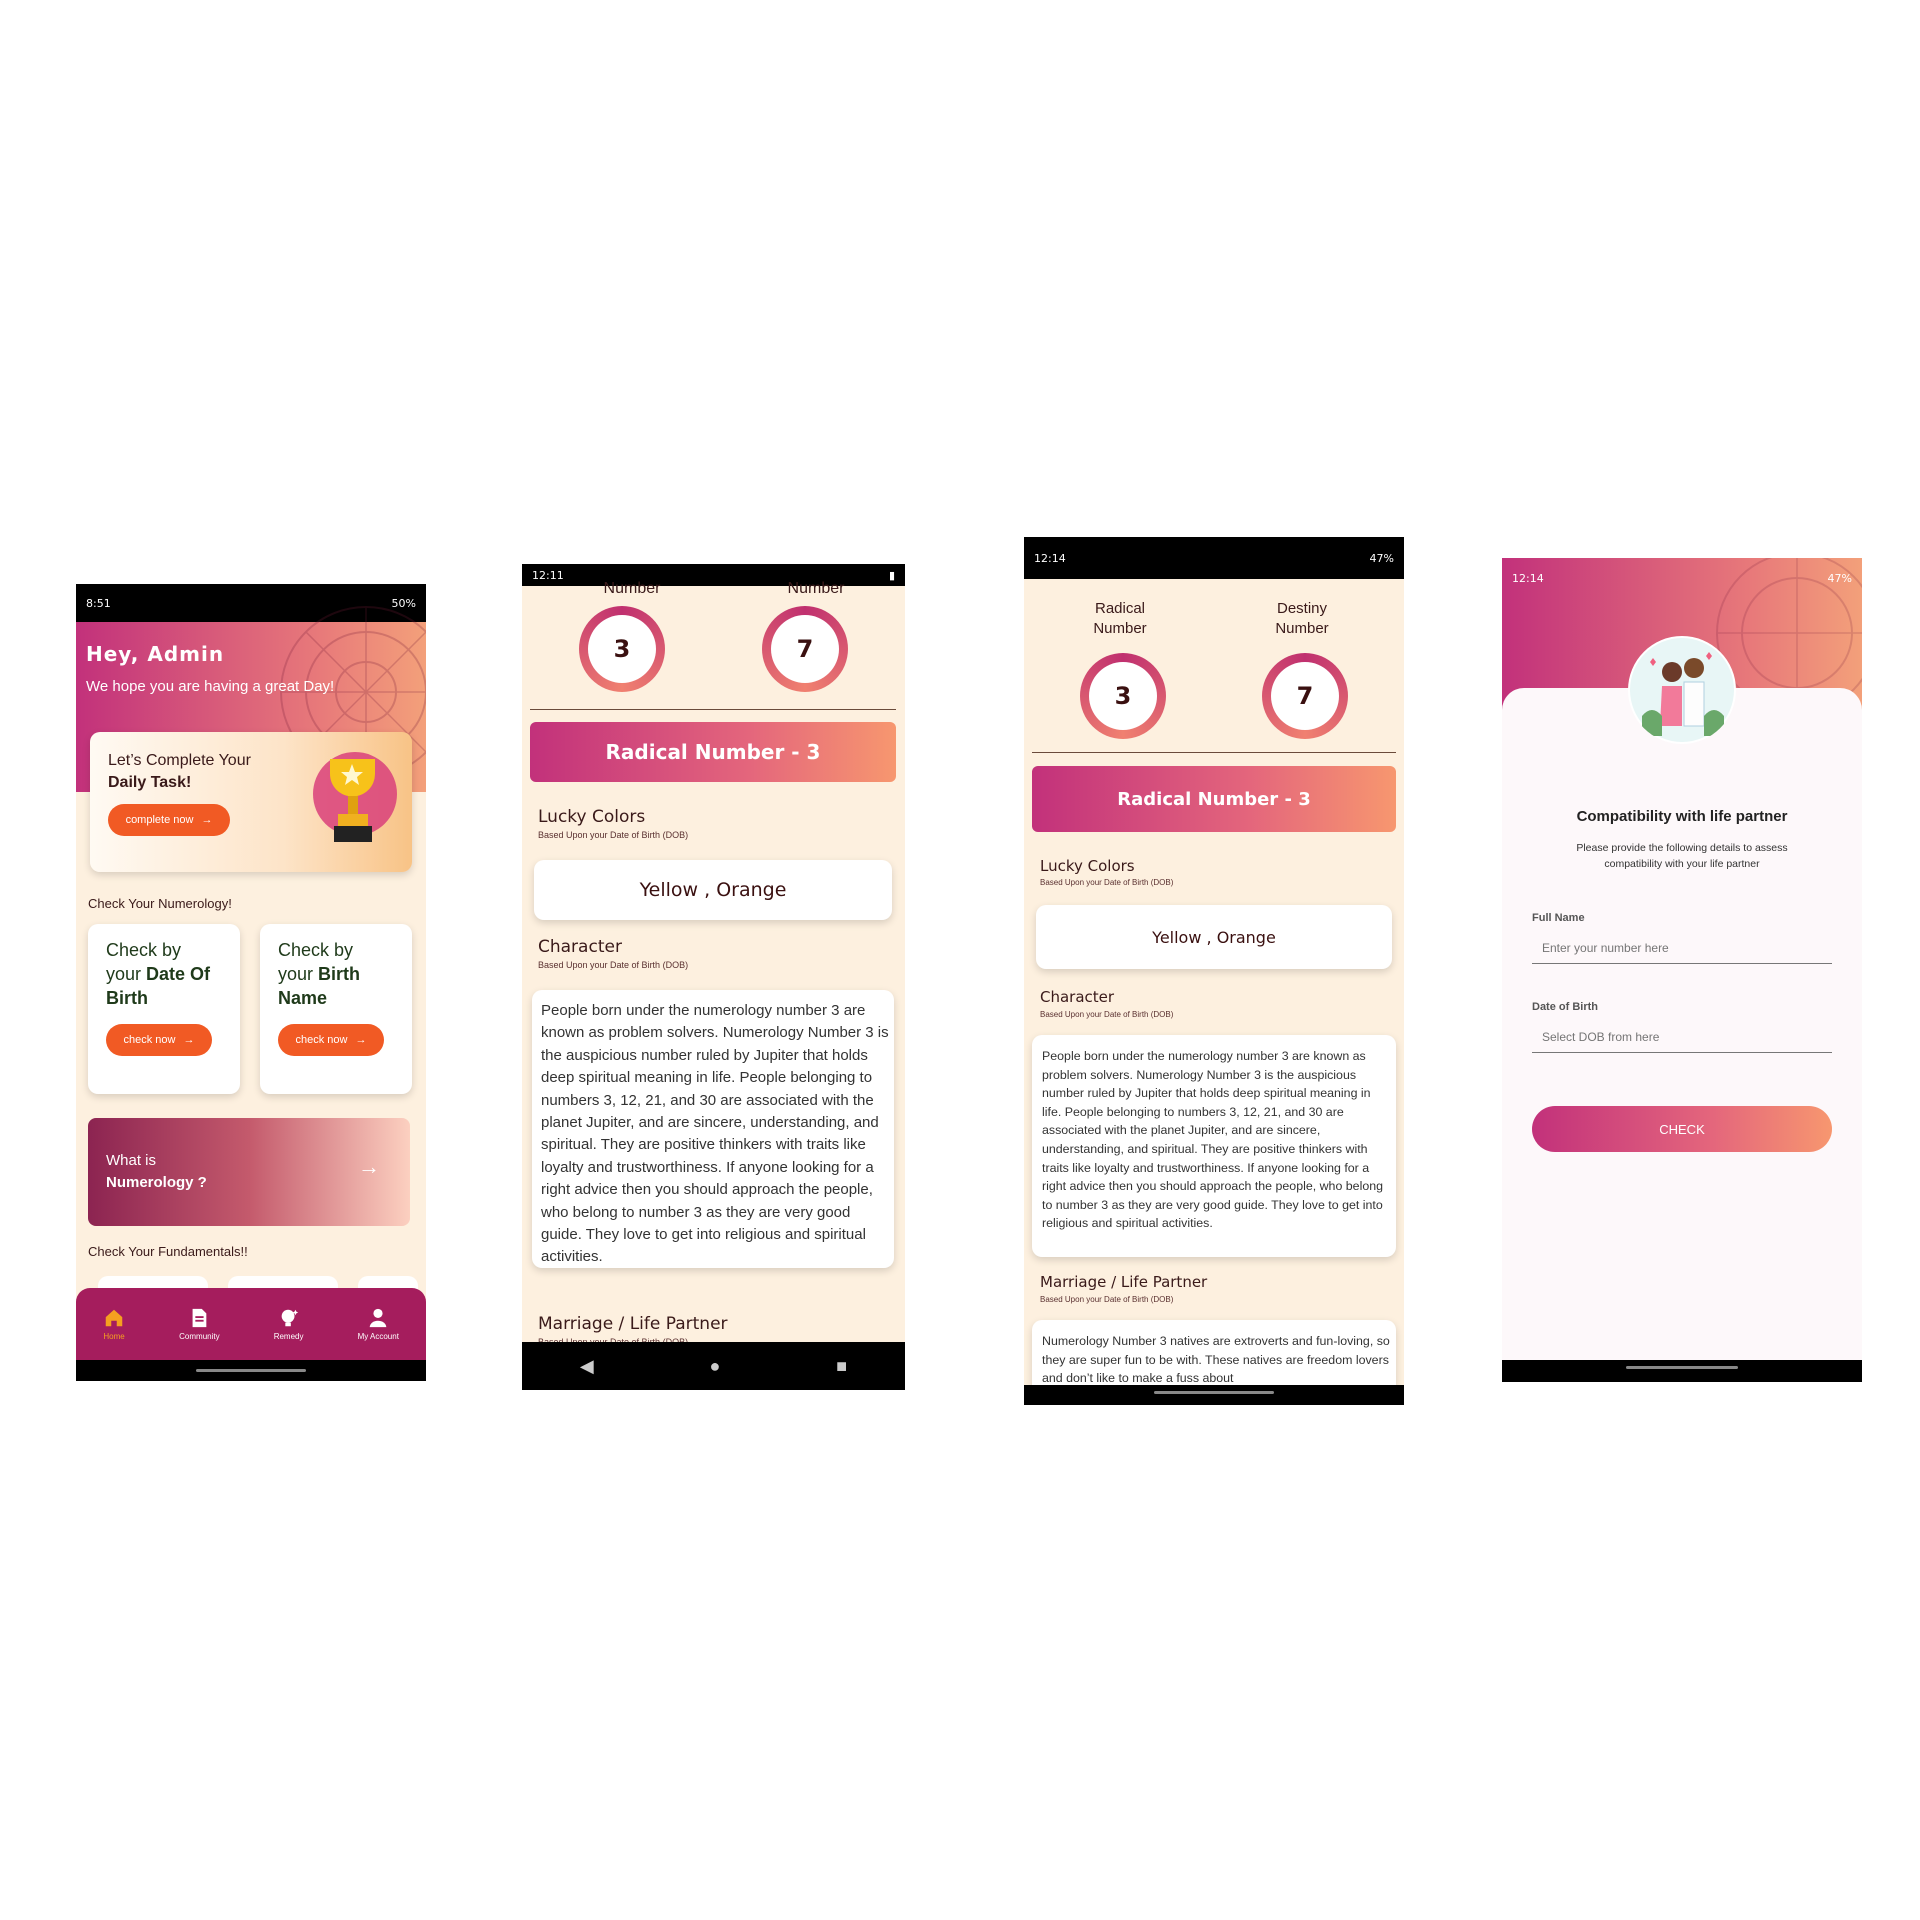 This screenshot has width=1920, height=1920. I want to click on greeting-title: Hey, Admin, so click(155, 654).